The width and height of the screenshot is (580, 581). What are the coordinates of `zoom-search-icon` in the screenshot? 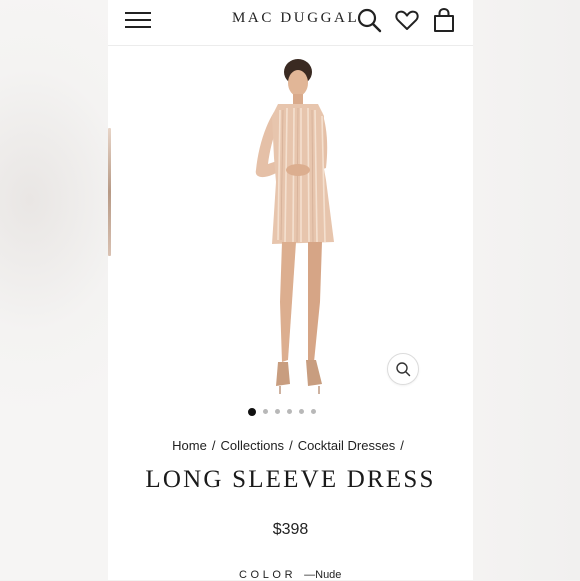 It's located at (403, 369).